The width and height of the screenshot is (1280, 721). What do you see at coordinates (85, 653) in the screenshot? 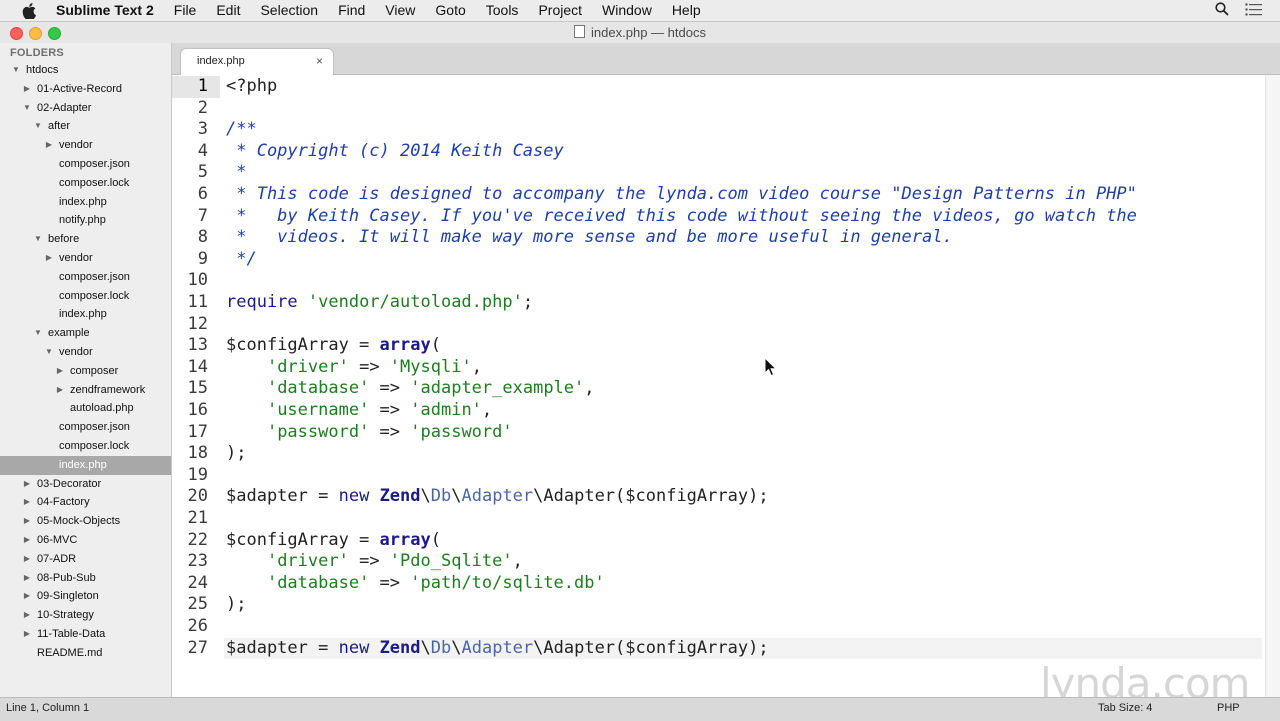
I see `sidebar-file-item: README.md` at bounding box center [85, 653].